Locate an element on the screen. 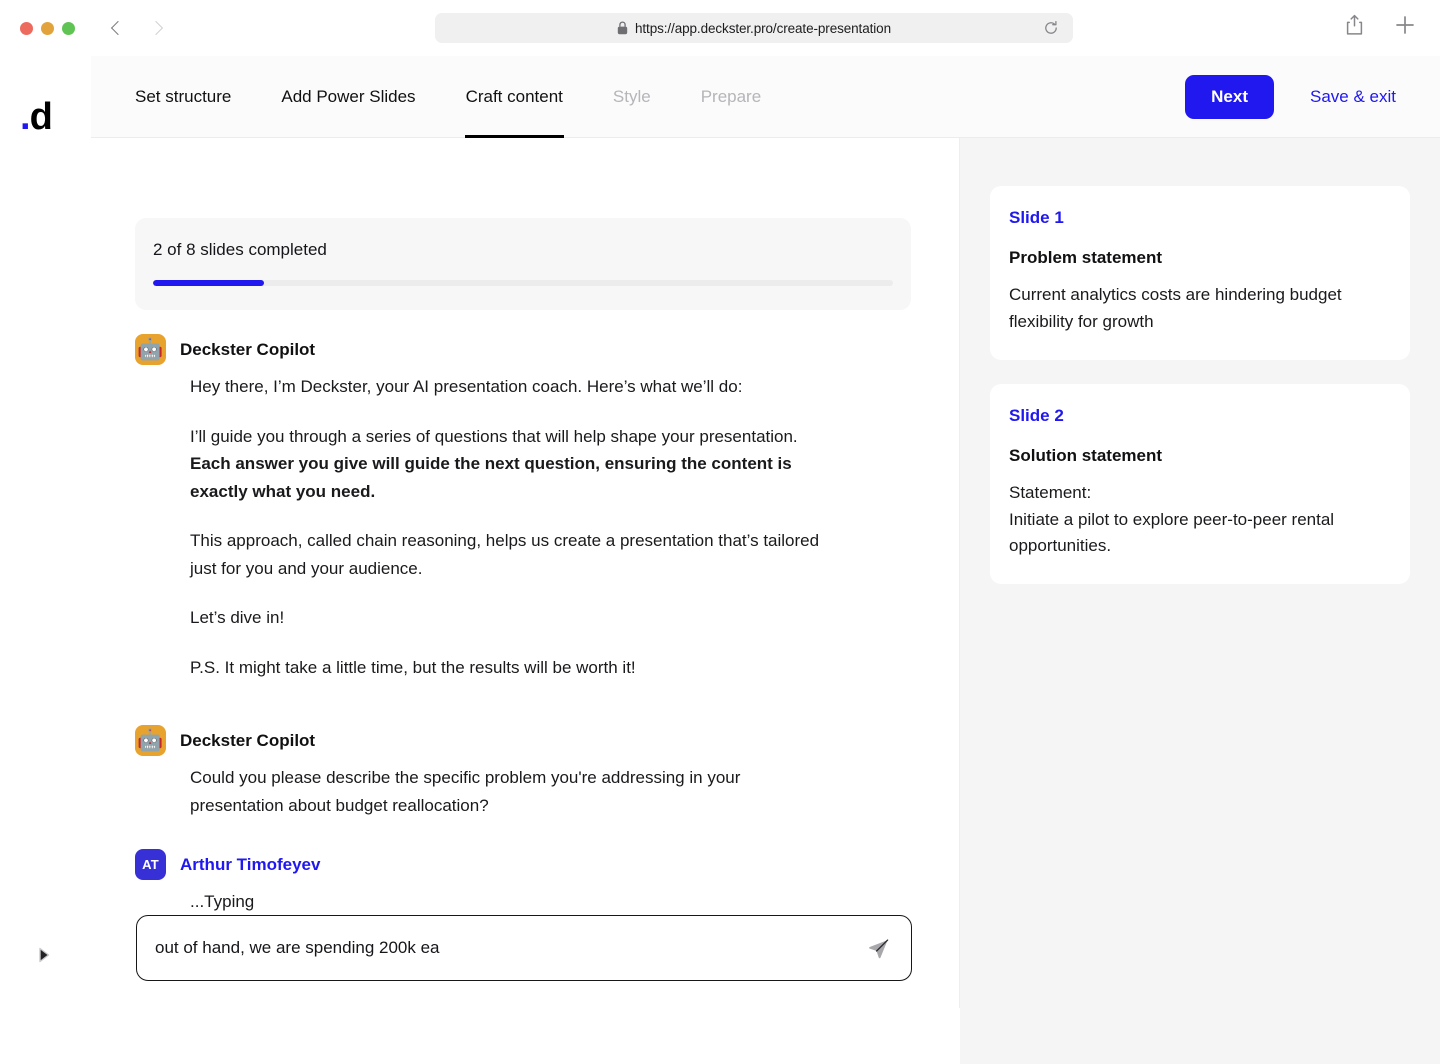 The width and height of the screenshot is (1440, 1064). tab-prepare: Prepare is located at coordinates (731, 97).